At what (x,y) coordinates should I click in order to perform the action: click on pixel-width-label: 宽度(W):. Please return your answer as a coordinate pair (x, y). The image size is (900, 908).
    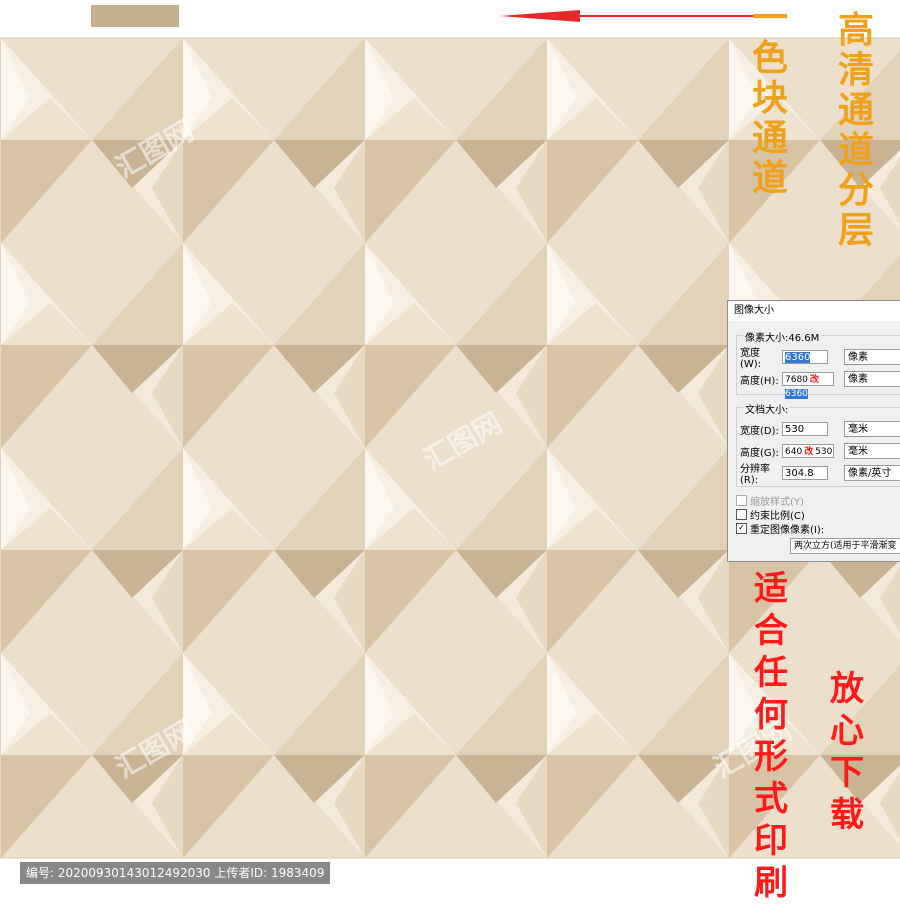
    Looking at the image, I should click on (751, 359).